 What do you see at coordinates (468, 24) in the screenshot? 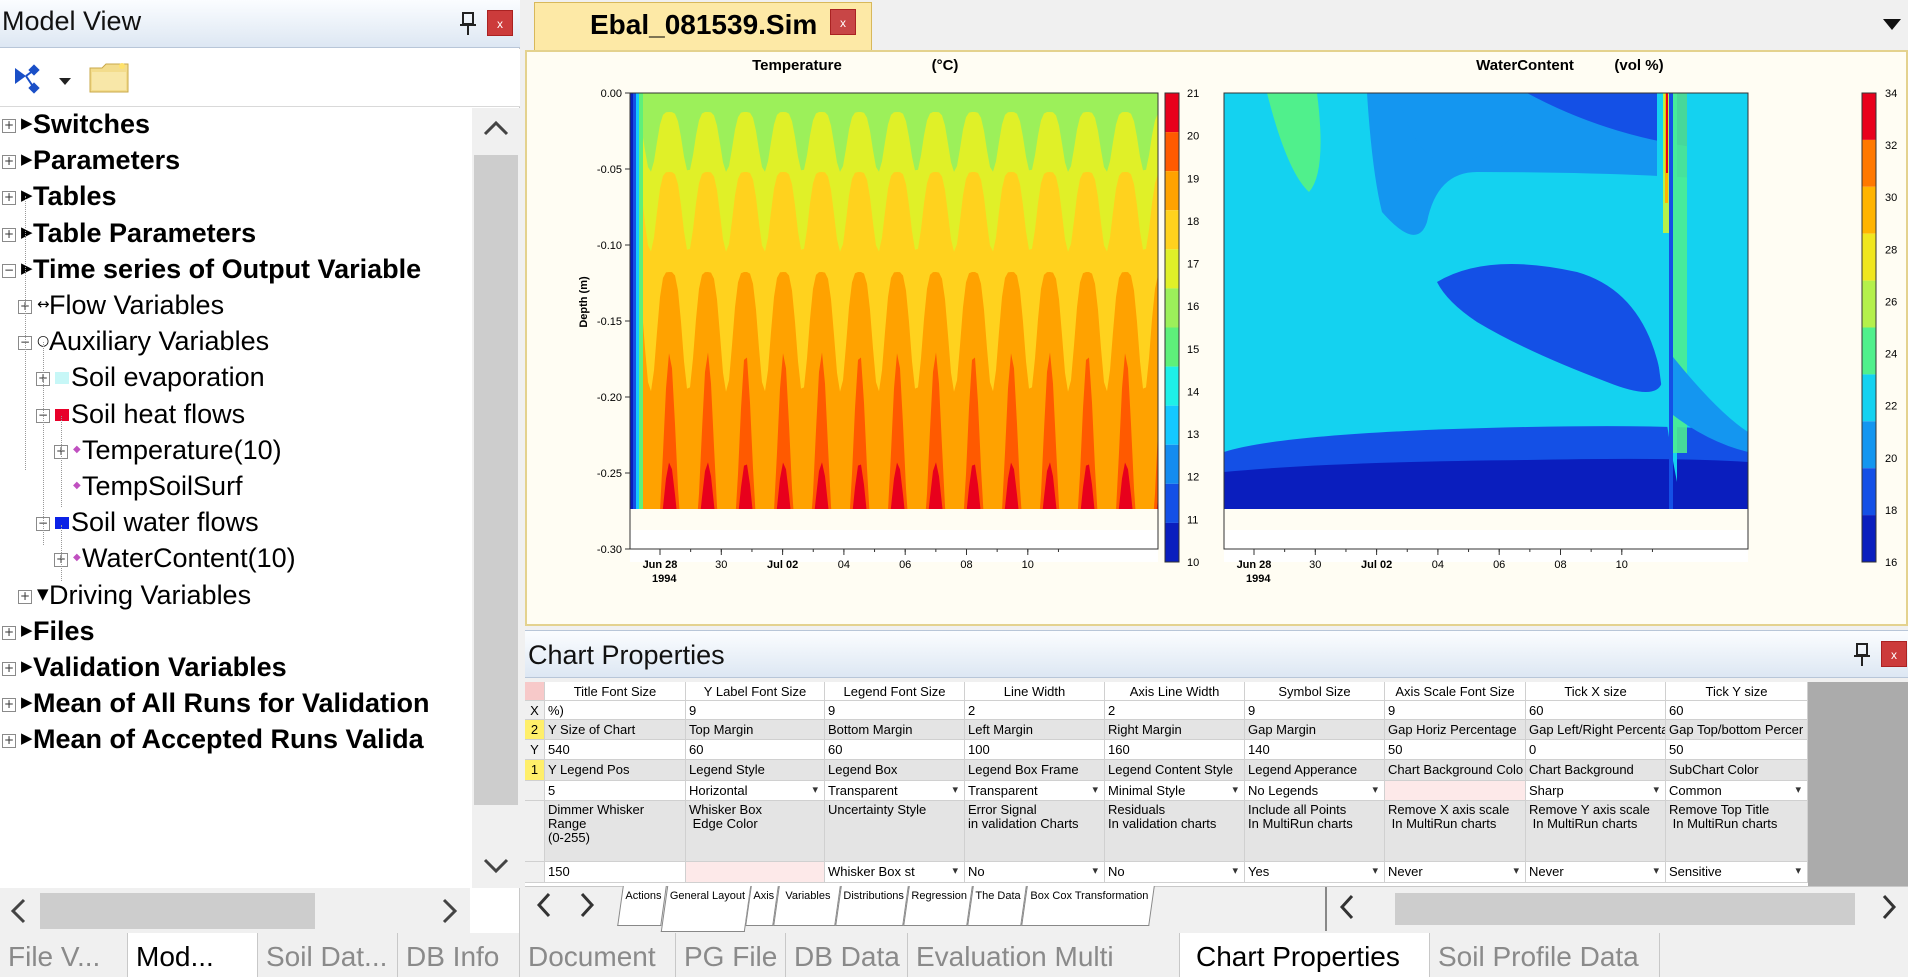
I see `pin-icon` at bounding box center [468, 24].